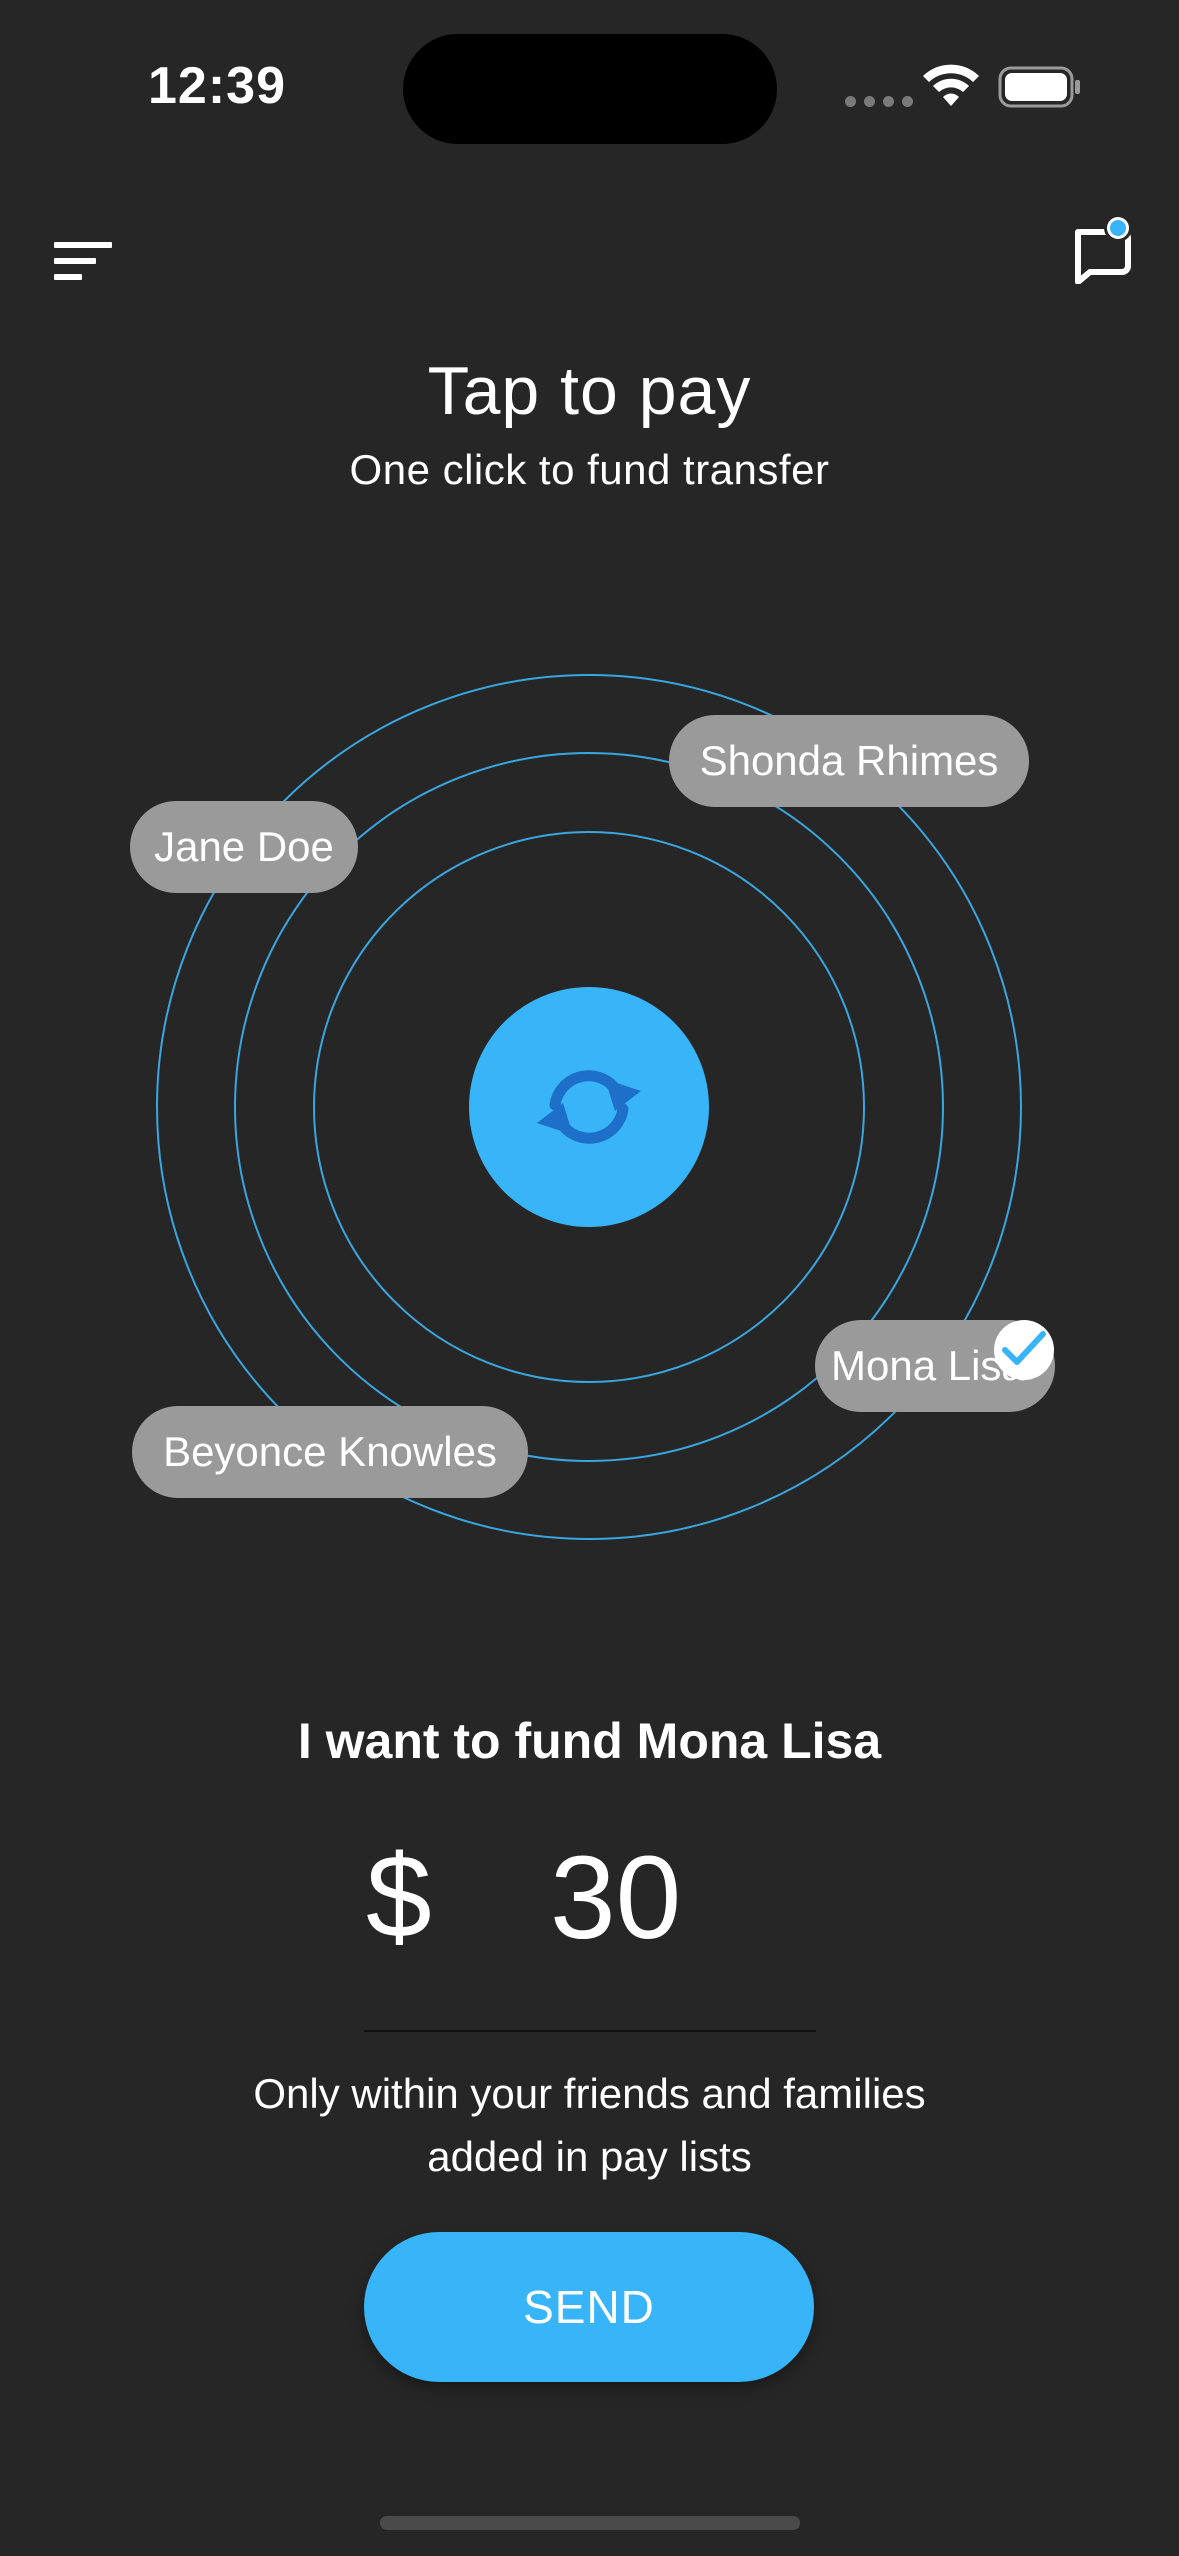  What do you see at coordinates (399, 1897) in the screenshot?
I see `currency-symbol: $` at bounding box center [399, 1897].